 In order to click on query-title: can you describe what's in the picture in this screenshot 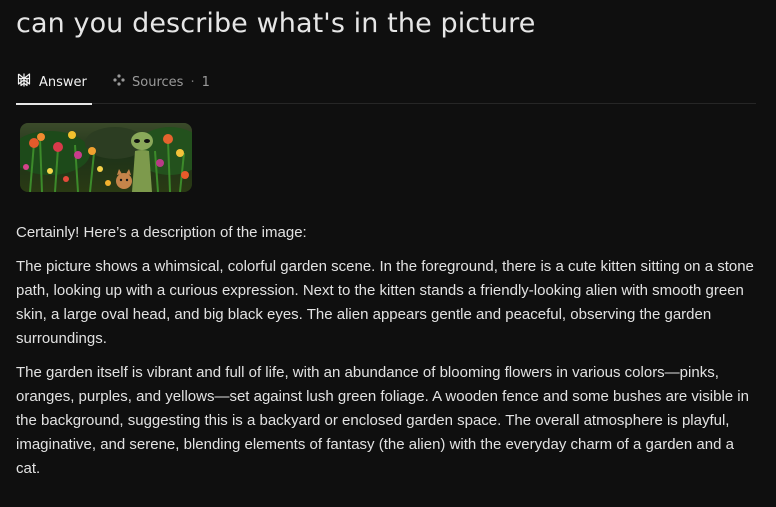, I will do `click(276, 23)`.